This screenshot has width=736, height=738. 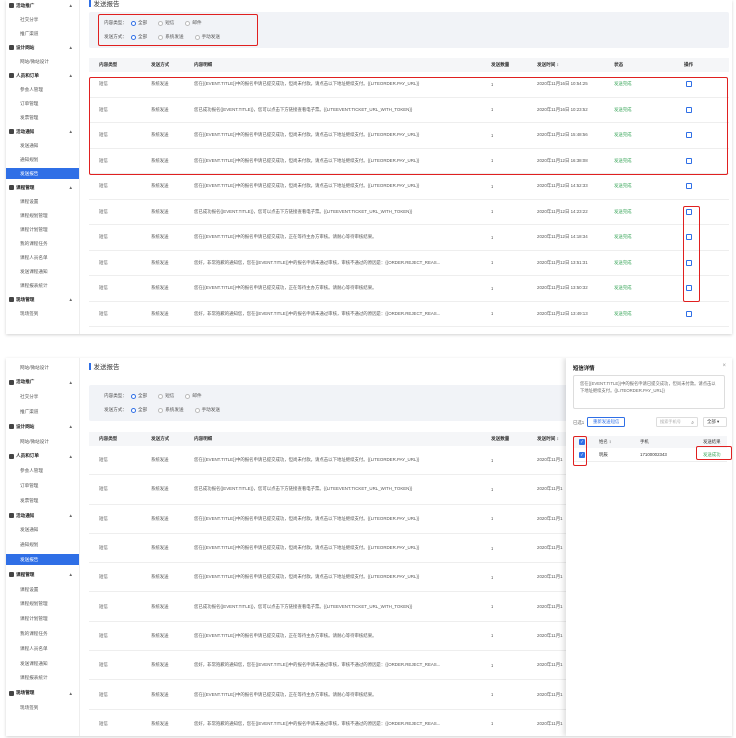 I want to click on column-header: 发送数量, so click(x=500, y=64).